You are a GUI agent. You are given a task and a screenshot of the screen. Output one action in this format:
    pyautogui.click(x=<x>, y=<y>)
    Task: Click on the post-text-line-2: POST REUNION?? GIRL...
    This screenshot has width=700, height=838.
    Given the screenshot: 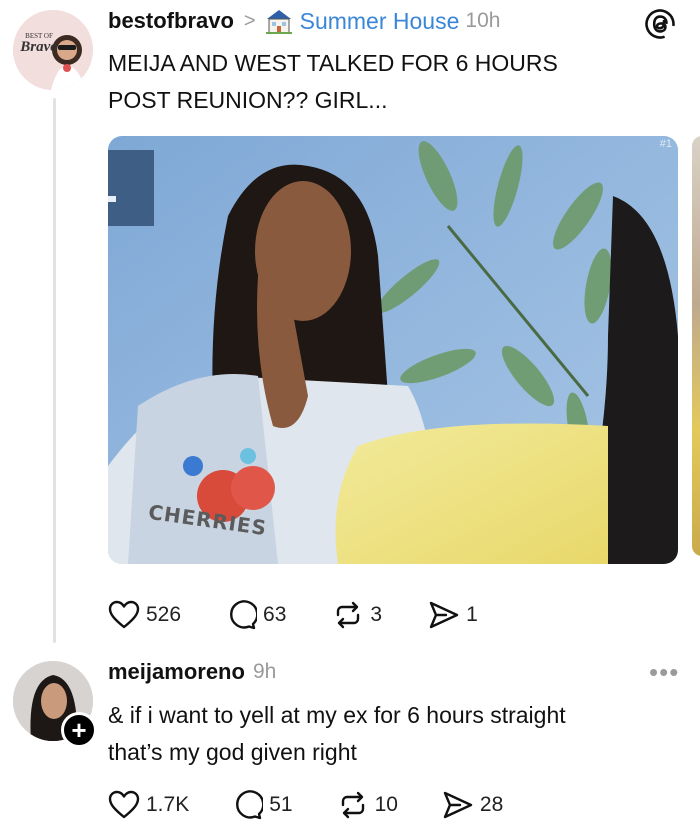 What is the action you would take?
    pyautogui.click(x=248, y=100)
    